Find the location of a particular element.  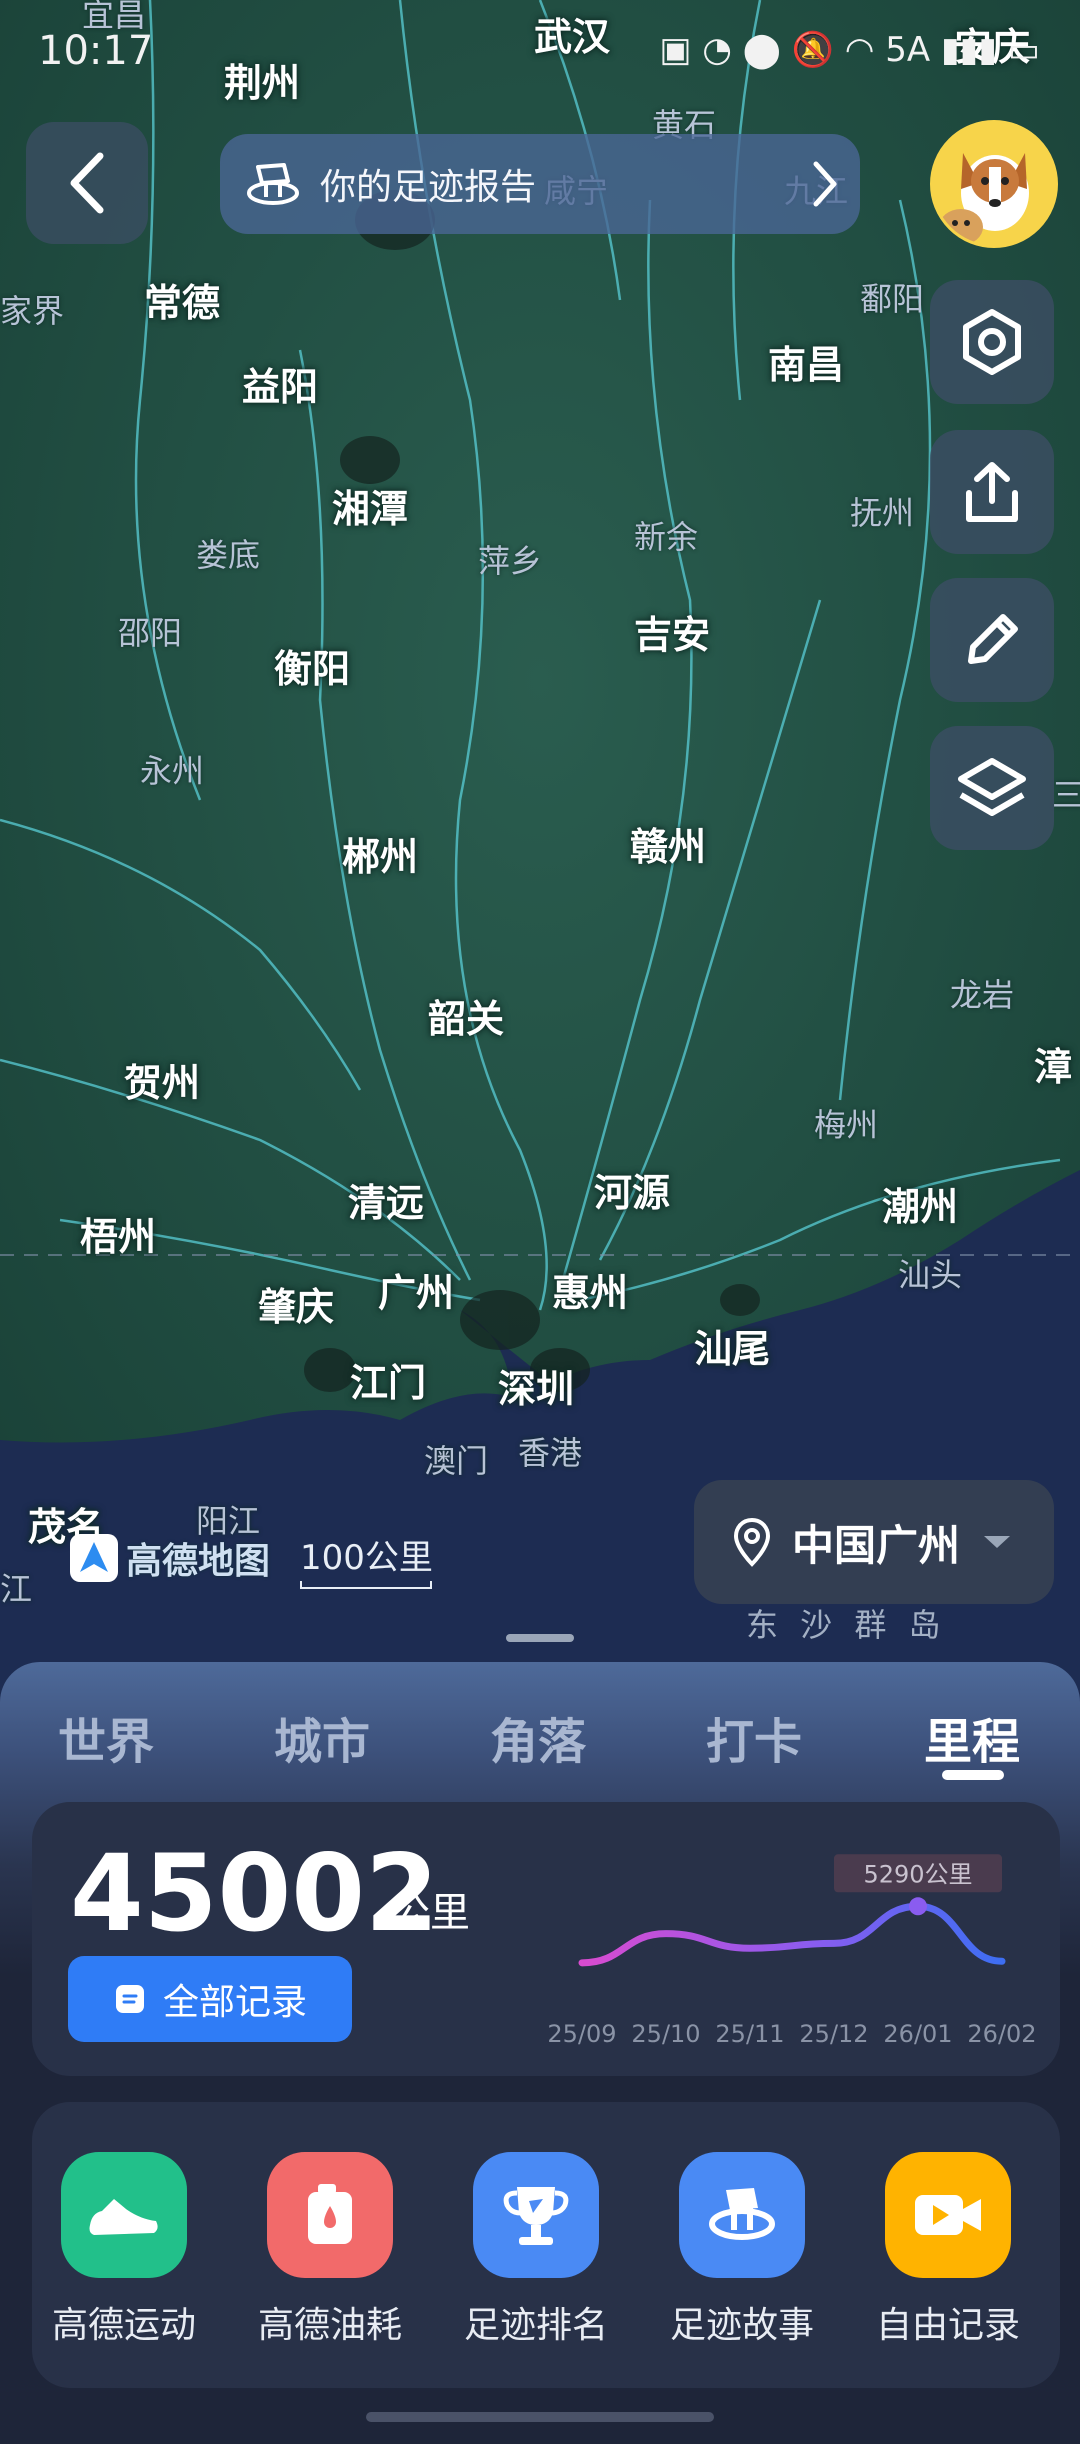

tab-city: 城市 is located at coordinates (322, 1737).